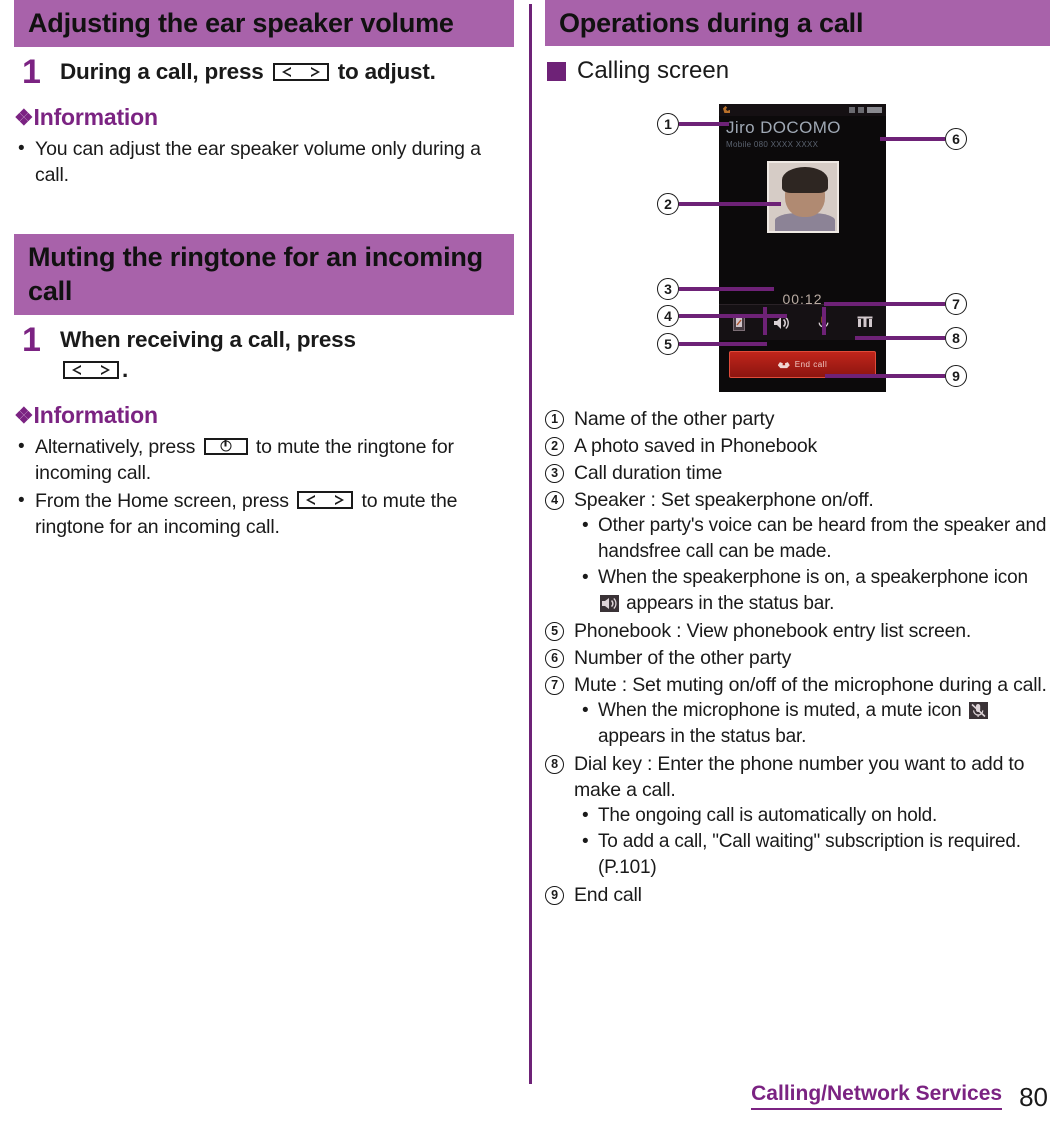  What do you see at coordinates (956, 139) in the screenshot?
I see `callout-number: 6` at bounding box center [956, 139].